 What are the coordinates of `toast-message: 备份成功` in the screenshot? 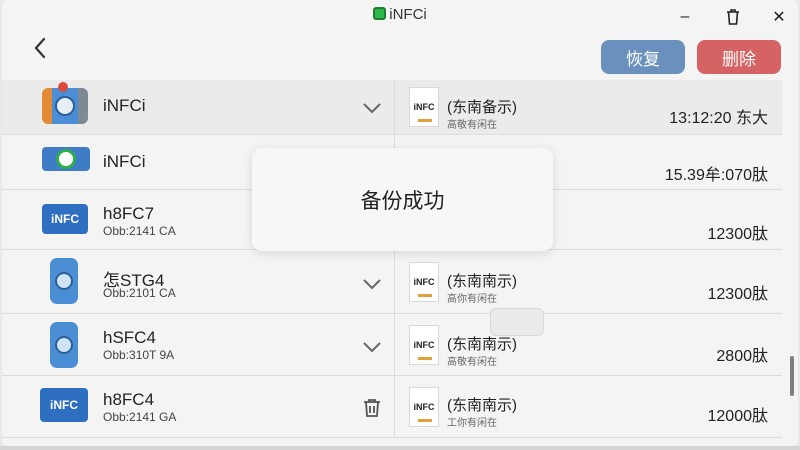 It's located at (402, 199).